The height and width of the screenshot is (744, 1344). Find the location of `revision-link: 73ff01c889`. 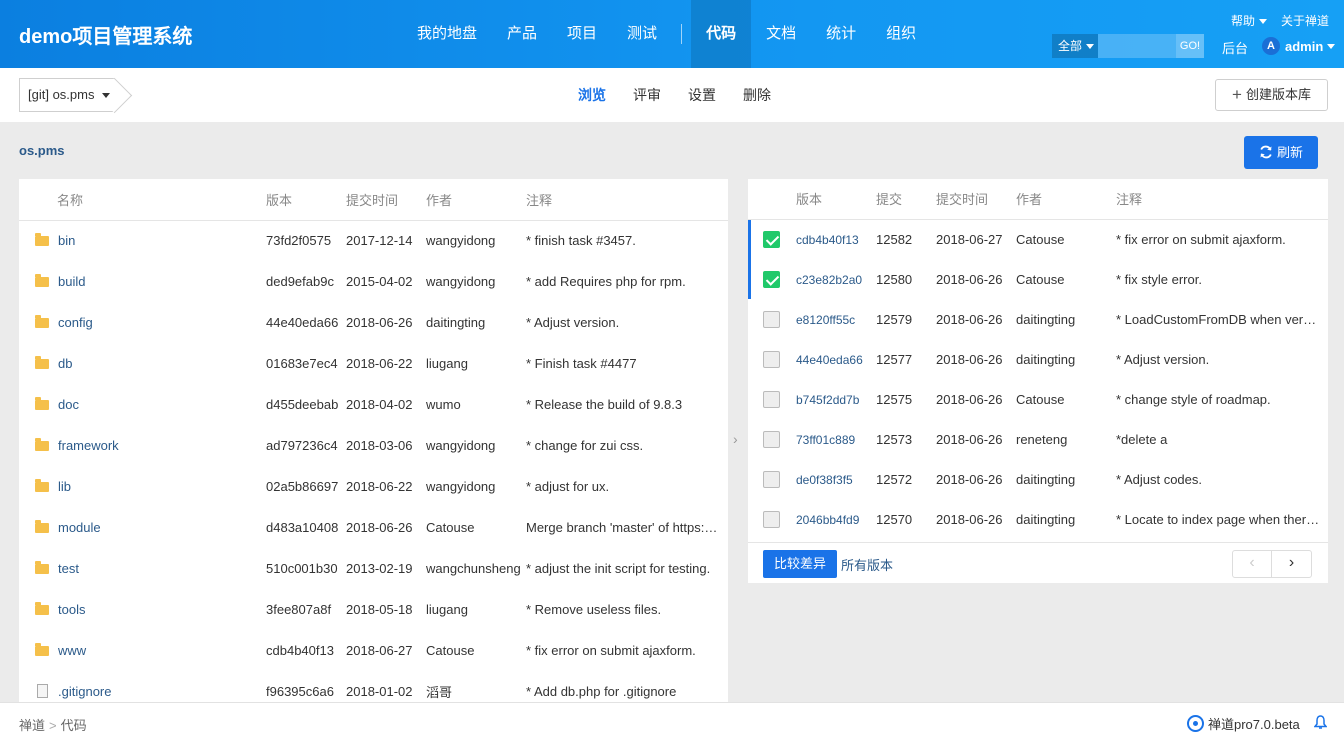

revision-link: 73ff01c889 is located at coordinates (825, 440).